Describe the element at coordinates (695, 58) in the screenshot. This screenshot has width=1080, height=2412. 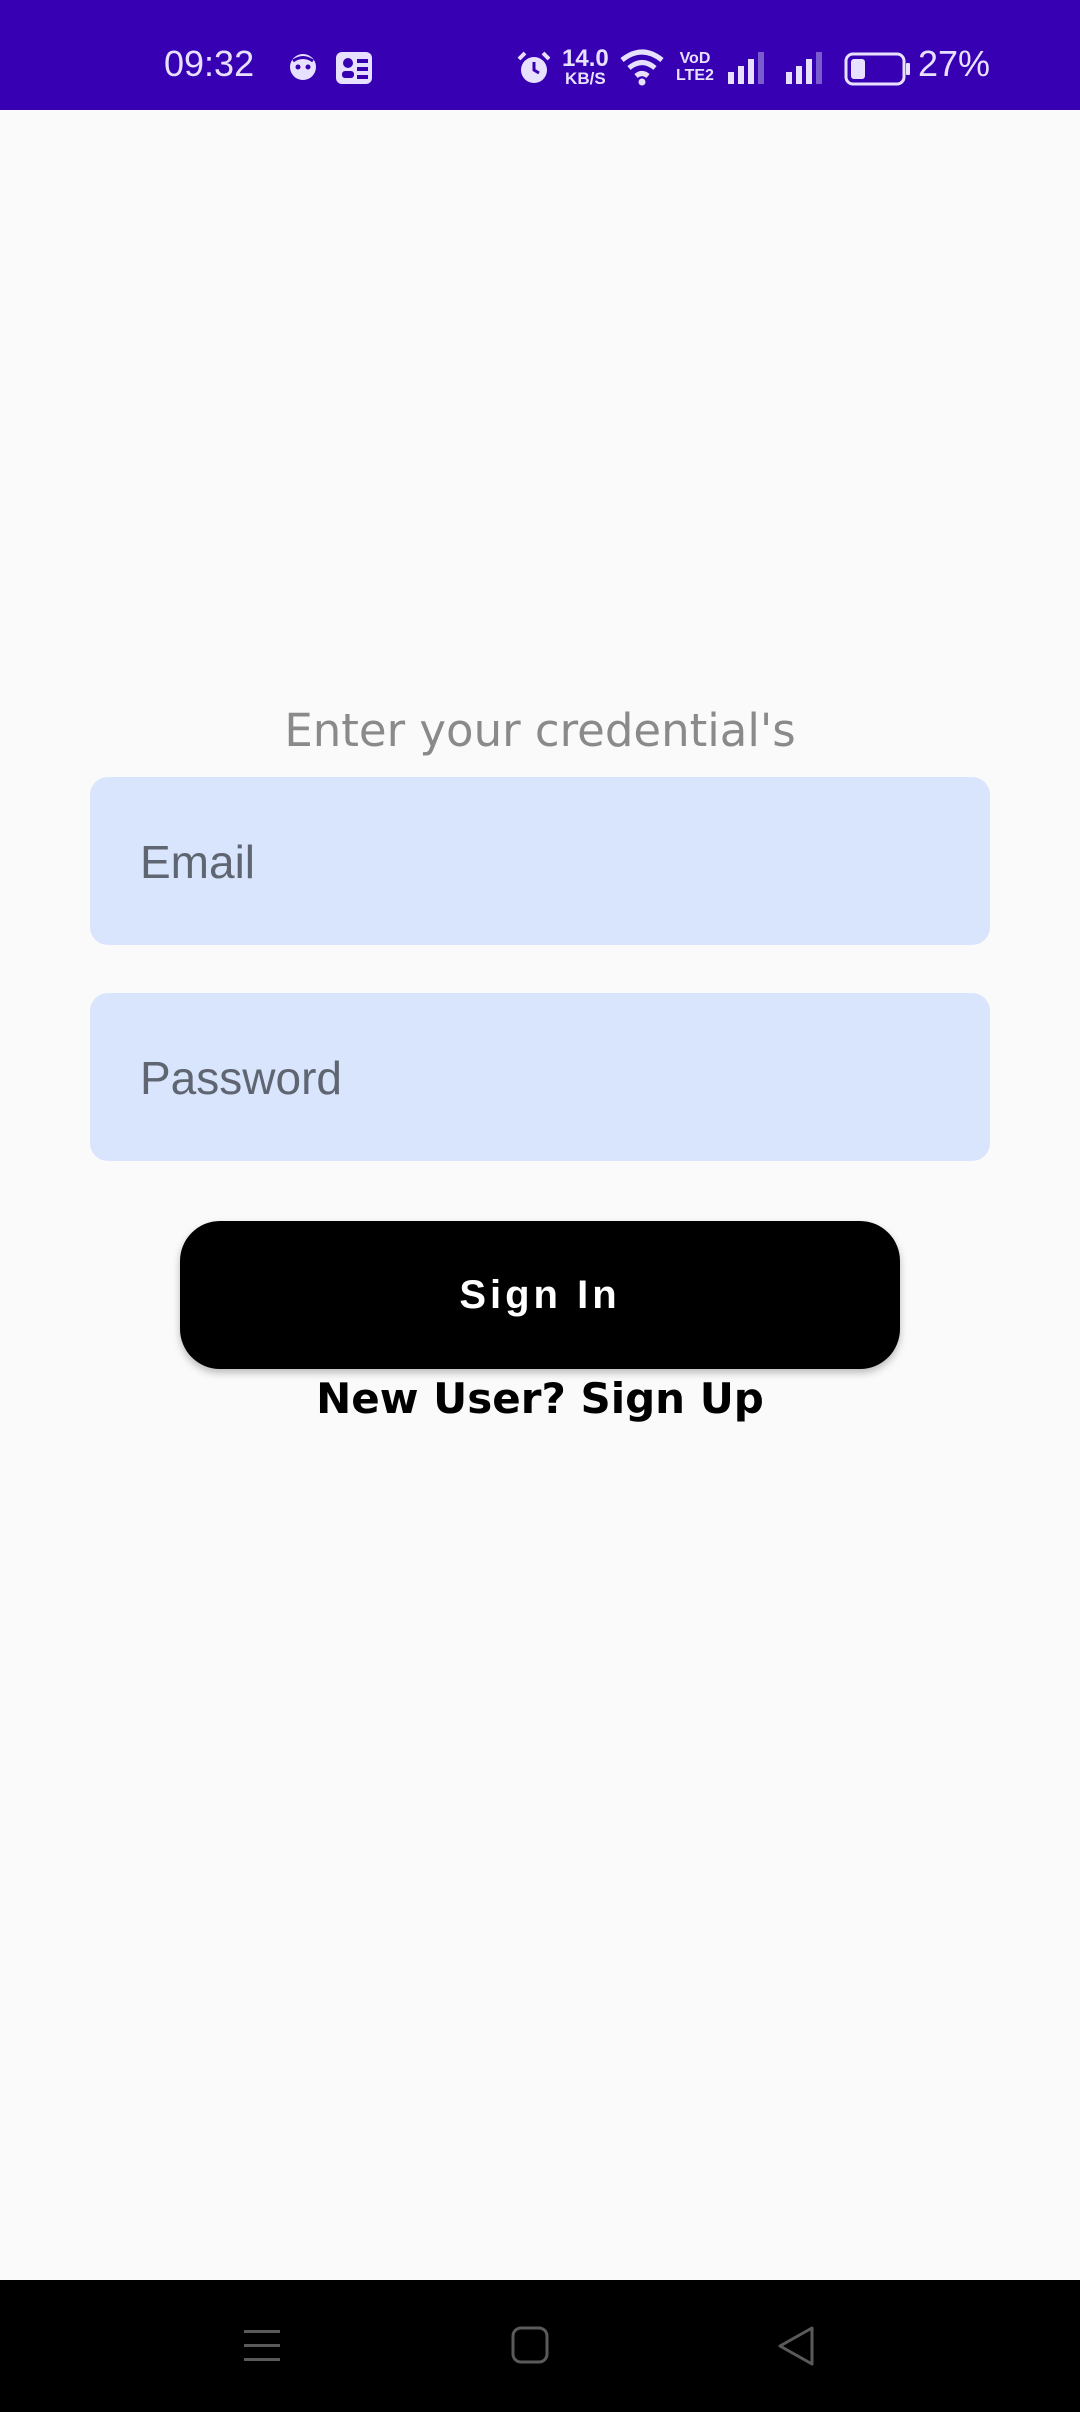
I see `network-label-1: VoD` at that location.